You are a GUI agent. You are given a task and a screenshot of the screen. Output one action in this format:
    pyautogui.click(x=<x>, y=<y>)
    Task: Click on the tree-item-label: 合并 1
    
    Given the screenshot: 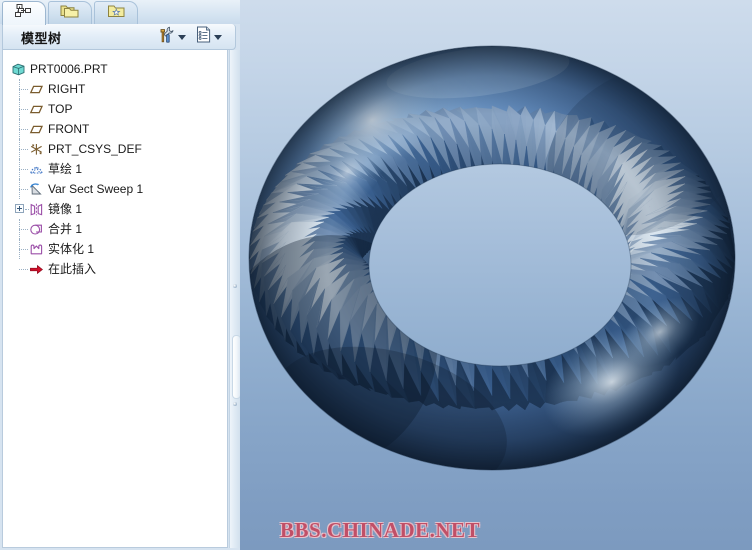 What is the action you would take?
    pyautogui.click(x=65, y=229)
    